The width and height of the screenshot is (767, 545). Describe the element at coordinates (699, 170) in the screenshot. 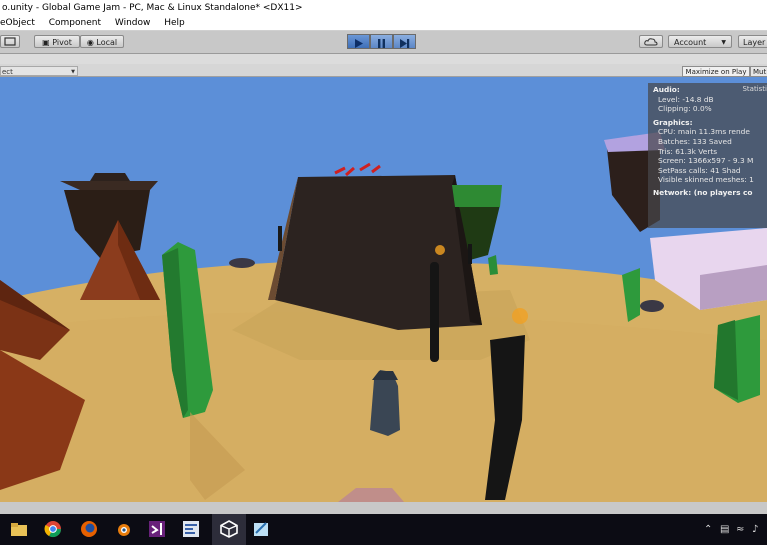

I see `stat-setpass: SetPass calls: 41 Shad` at that location.